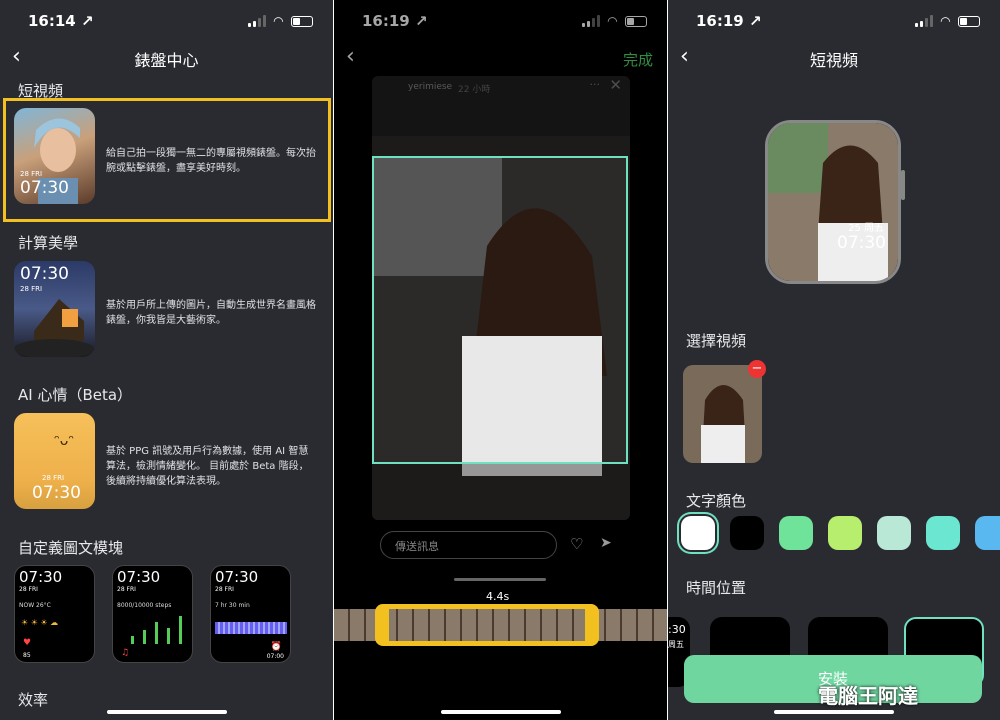 The width and height of the screenshot is (1000, 720). I want to click on selected-video-thumb, so click(722, 414).